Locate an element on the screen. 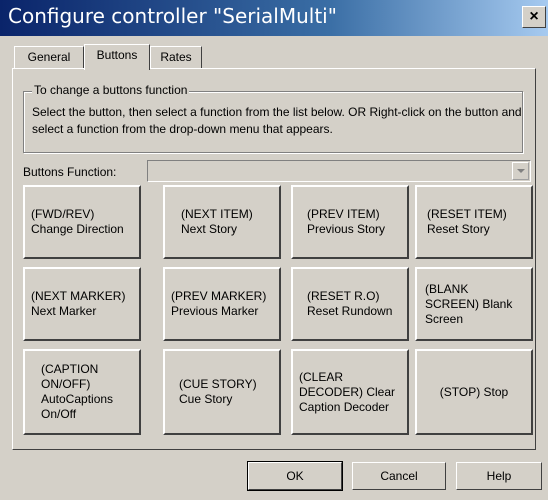  controller-button-label: (CLEAR DECODER) Clear Caption Decoder is located at coordinates (347, 391).